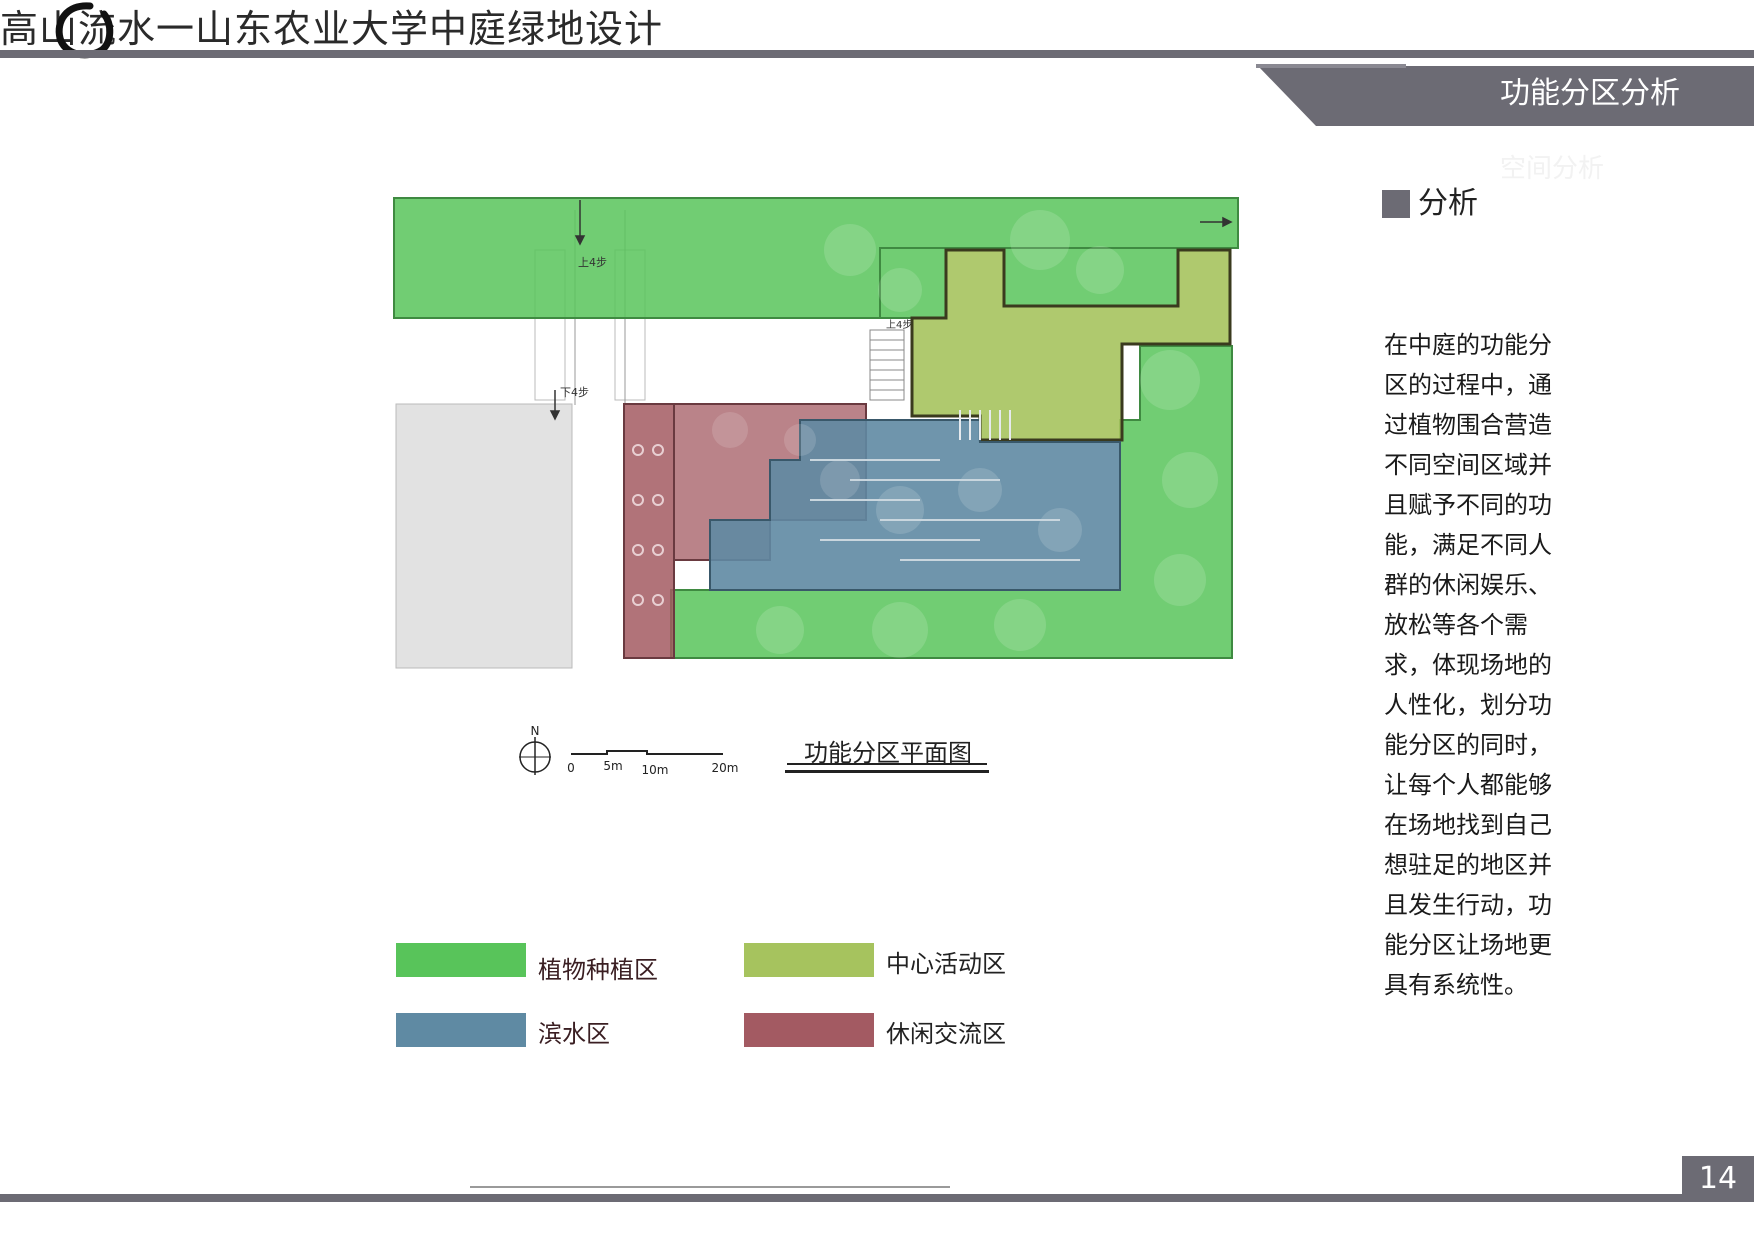 This screenshot has width=1754, height=1240. I want to click on step-right-label: 上4步, so click(899, 325).